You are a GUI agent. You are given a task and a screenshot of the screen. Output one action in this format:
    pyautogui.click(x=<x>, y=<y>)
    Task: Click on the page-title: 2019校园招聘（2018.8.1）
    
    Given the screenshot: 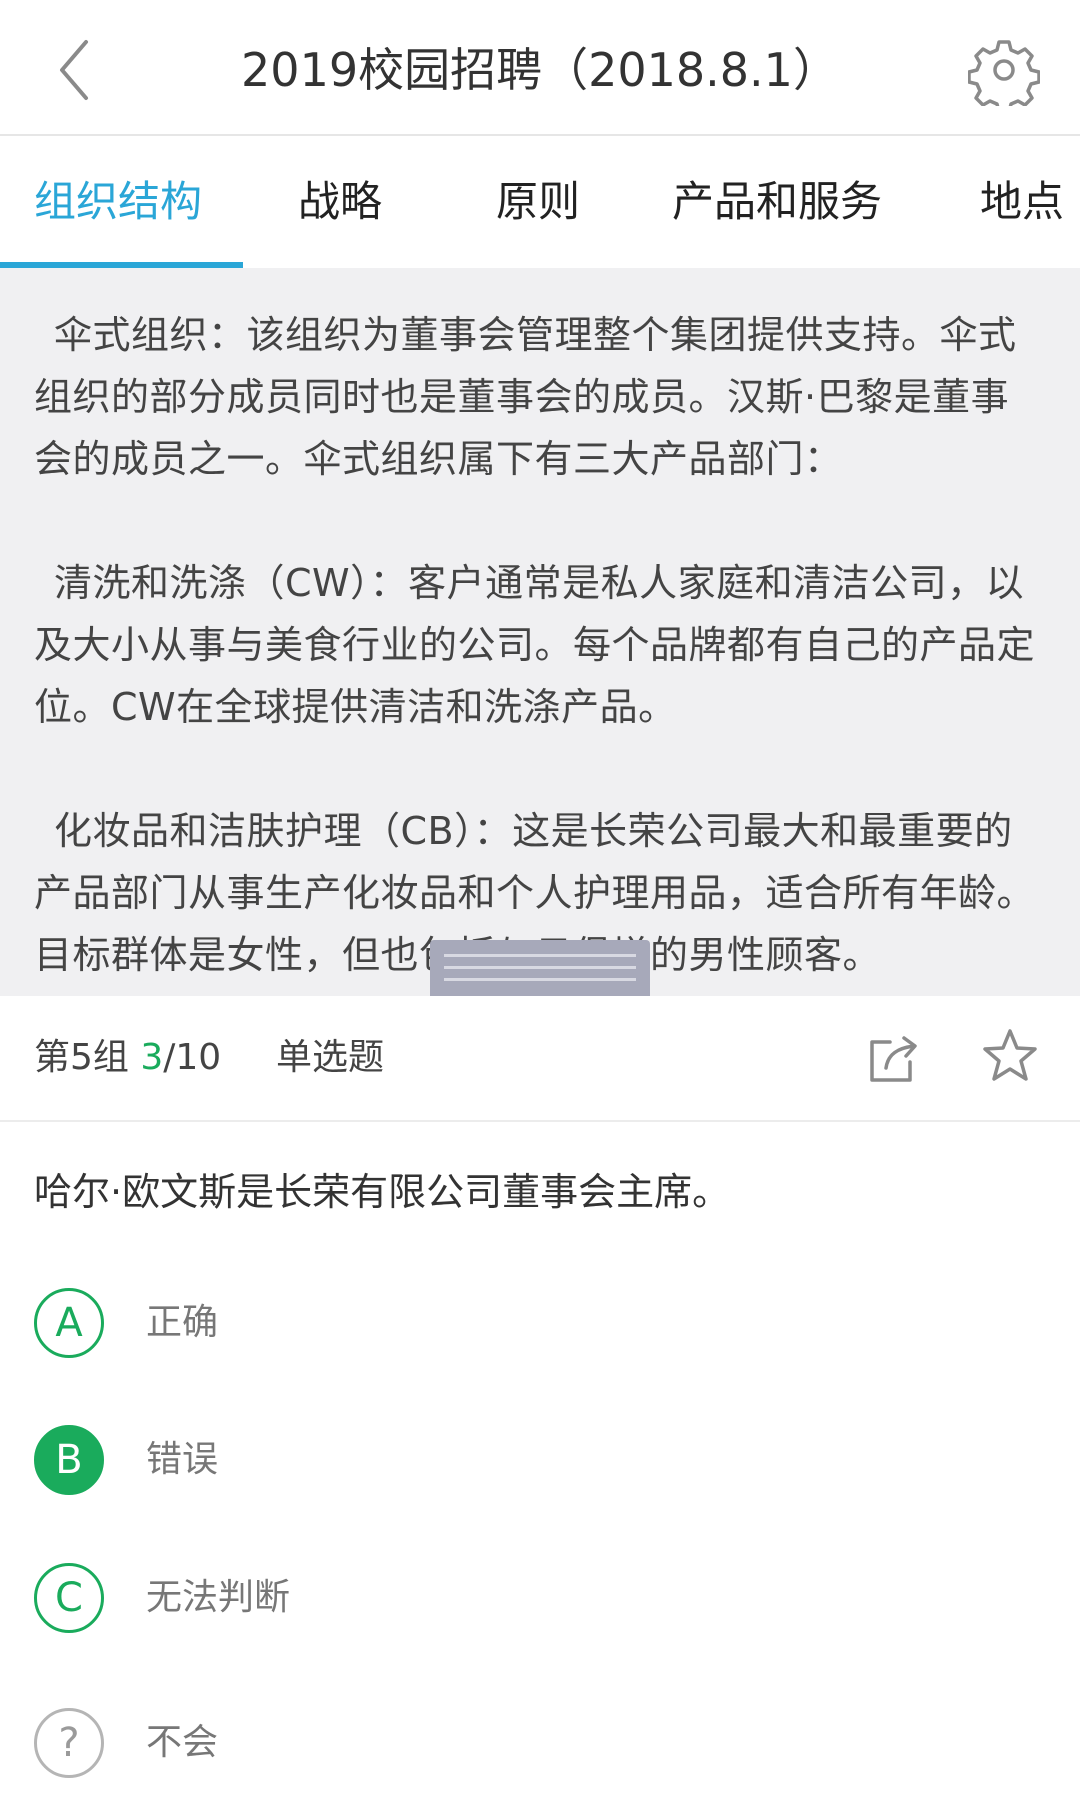 What is the action you would take?
    pyautogui.click(x=540, y=70)
    